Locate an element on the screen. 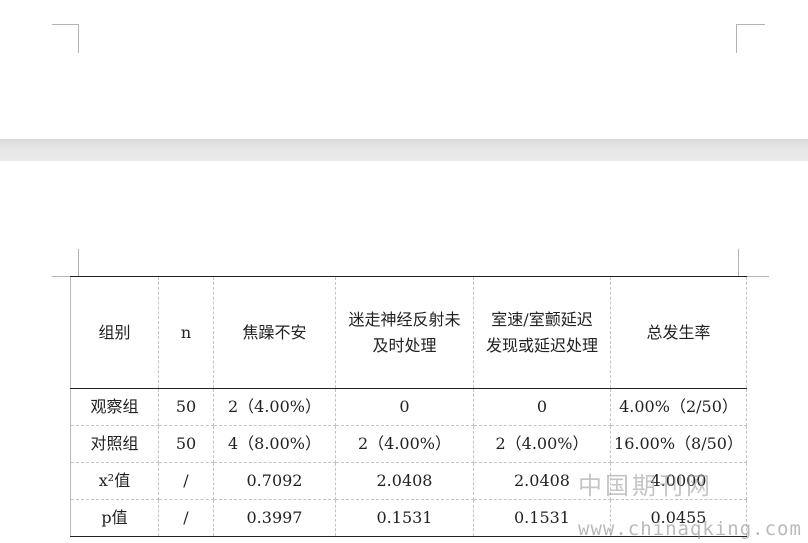 The image size is (808, 543). crop-mark-bottom-left is located at coordinates (65, 263).